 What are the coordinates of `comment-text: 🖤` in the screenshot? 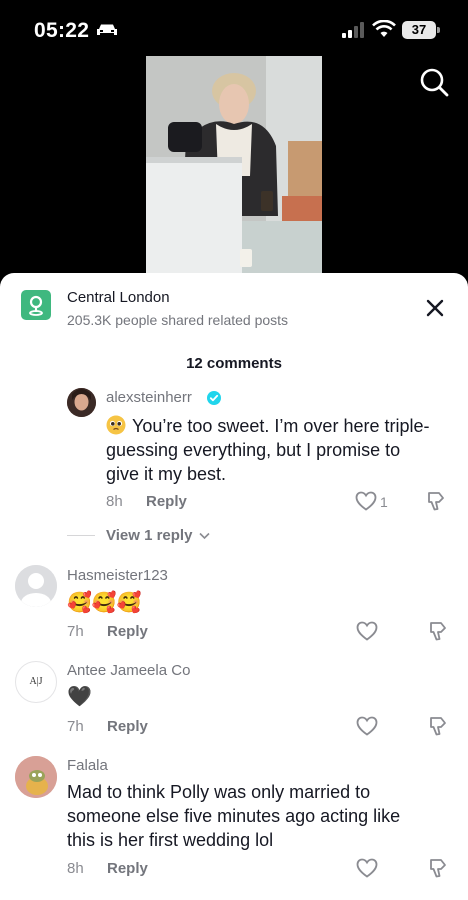 It's located at (79, 697).